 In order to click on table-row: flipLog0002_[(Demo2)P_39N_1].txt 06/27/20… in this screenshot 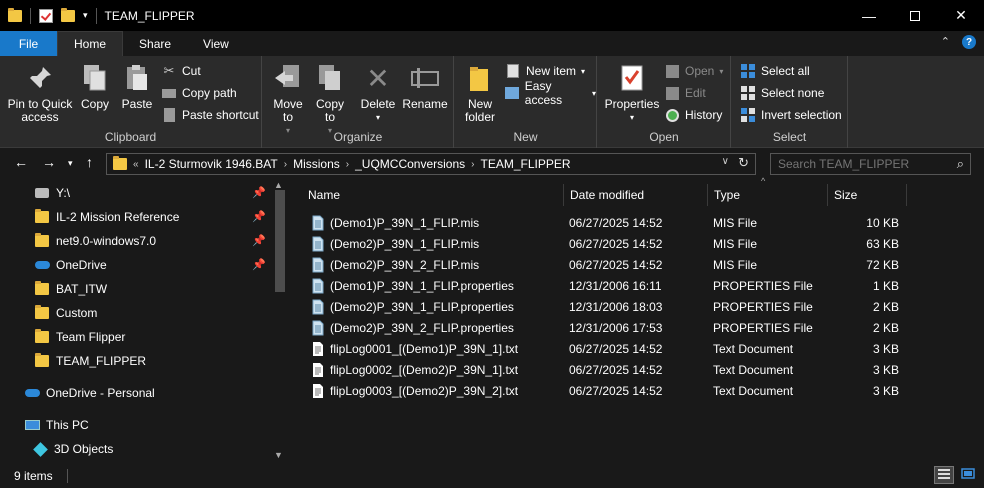, I will do `click(605, 370)`.